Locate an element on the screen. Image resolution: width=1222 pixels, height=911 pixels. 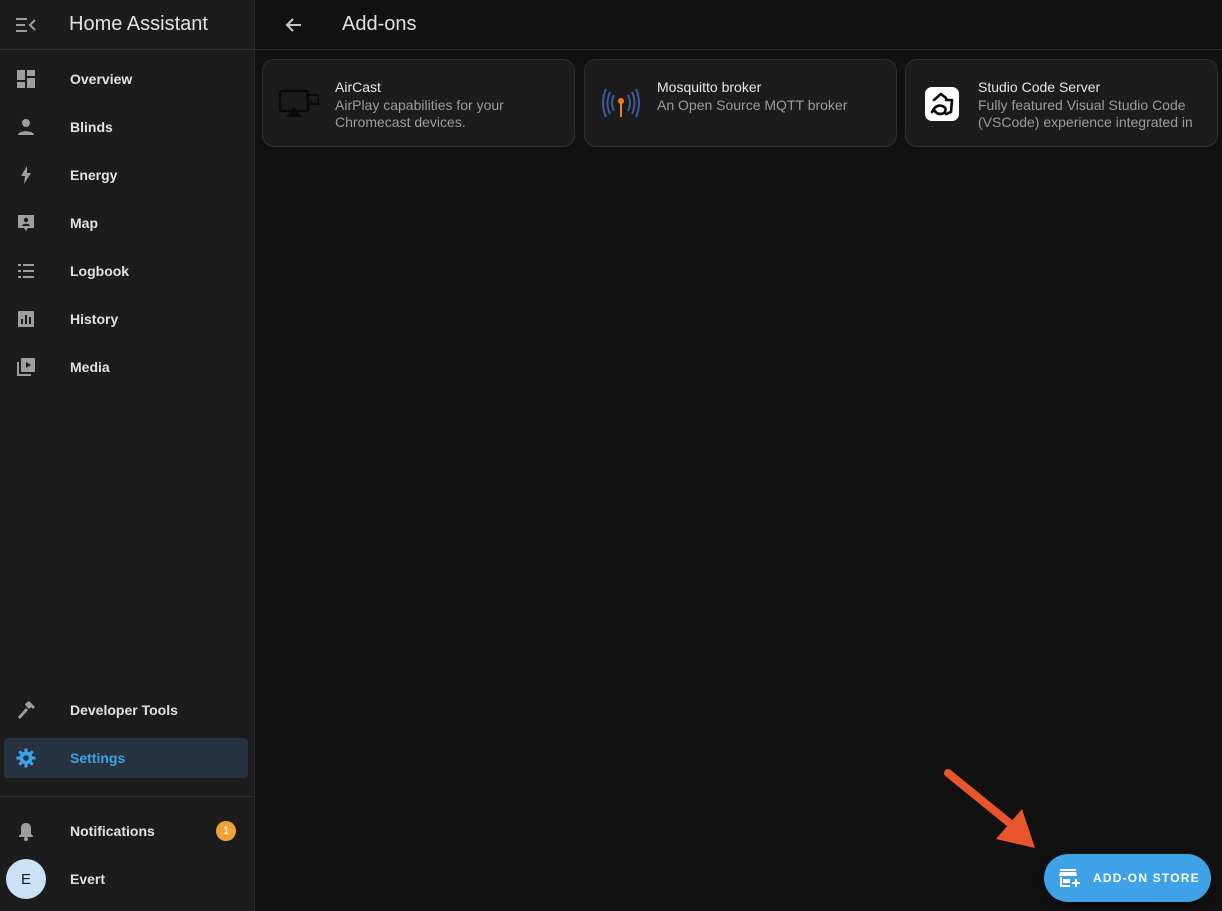
account-icon is located at coordinates (26, 127).